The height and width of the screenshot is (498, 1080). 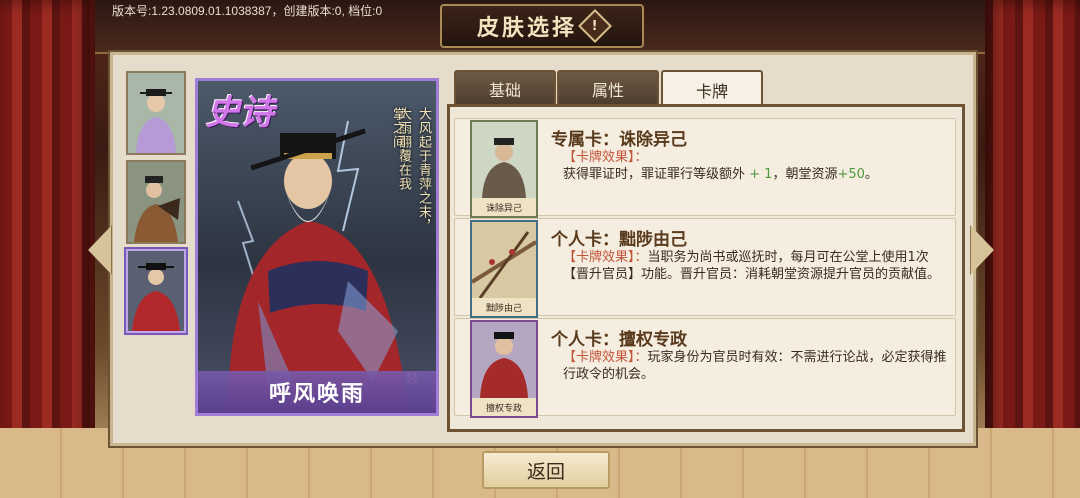 I want to click on card-icon-green: 诛除异己, so click(x=504, y=169).